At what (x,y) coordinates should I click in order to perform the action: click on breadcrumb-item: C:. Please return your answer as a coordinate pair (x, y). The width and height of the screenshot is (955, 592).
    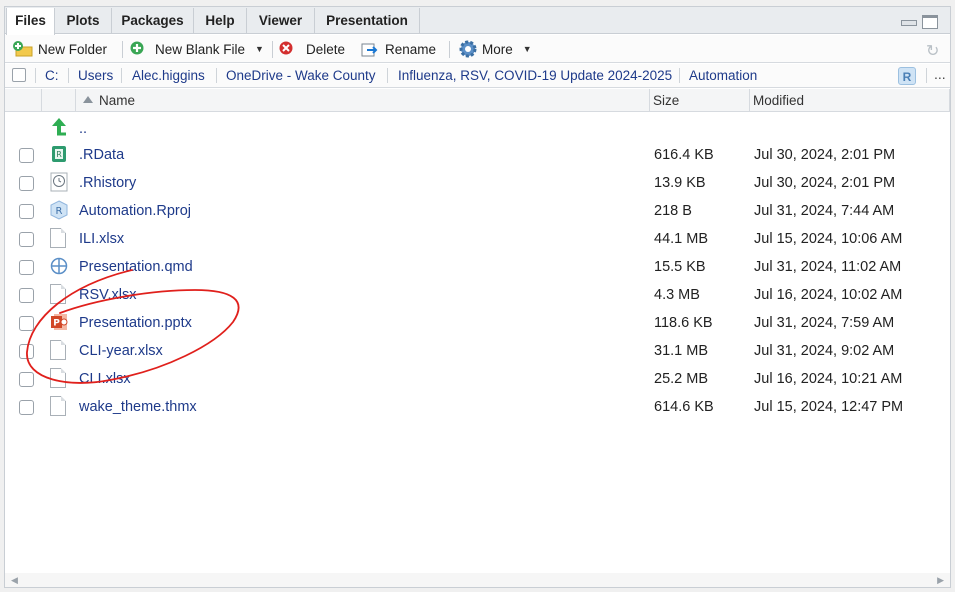
    Looking at the image, I should click on (52, 75).